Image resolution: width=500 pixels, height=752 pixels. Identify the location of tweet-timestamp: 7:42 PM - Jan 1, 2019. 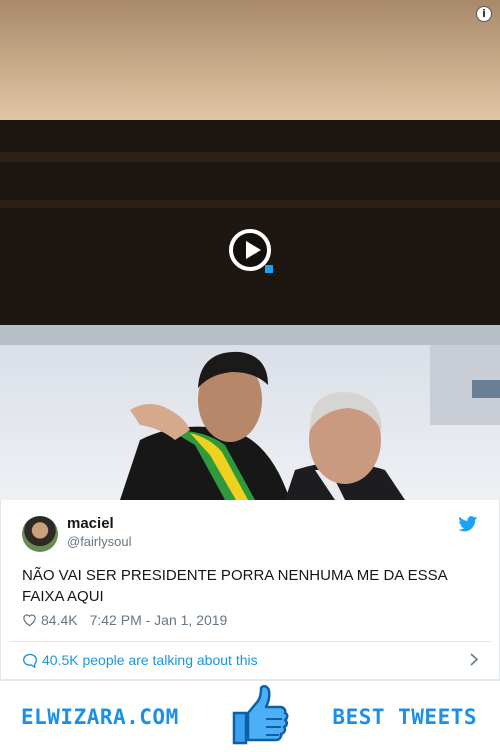
(159, 620).